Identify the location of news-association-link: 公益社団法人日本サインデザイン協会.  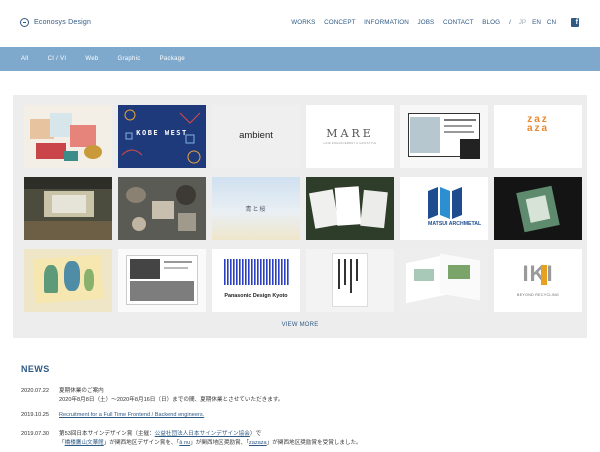
(202, 434).